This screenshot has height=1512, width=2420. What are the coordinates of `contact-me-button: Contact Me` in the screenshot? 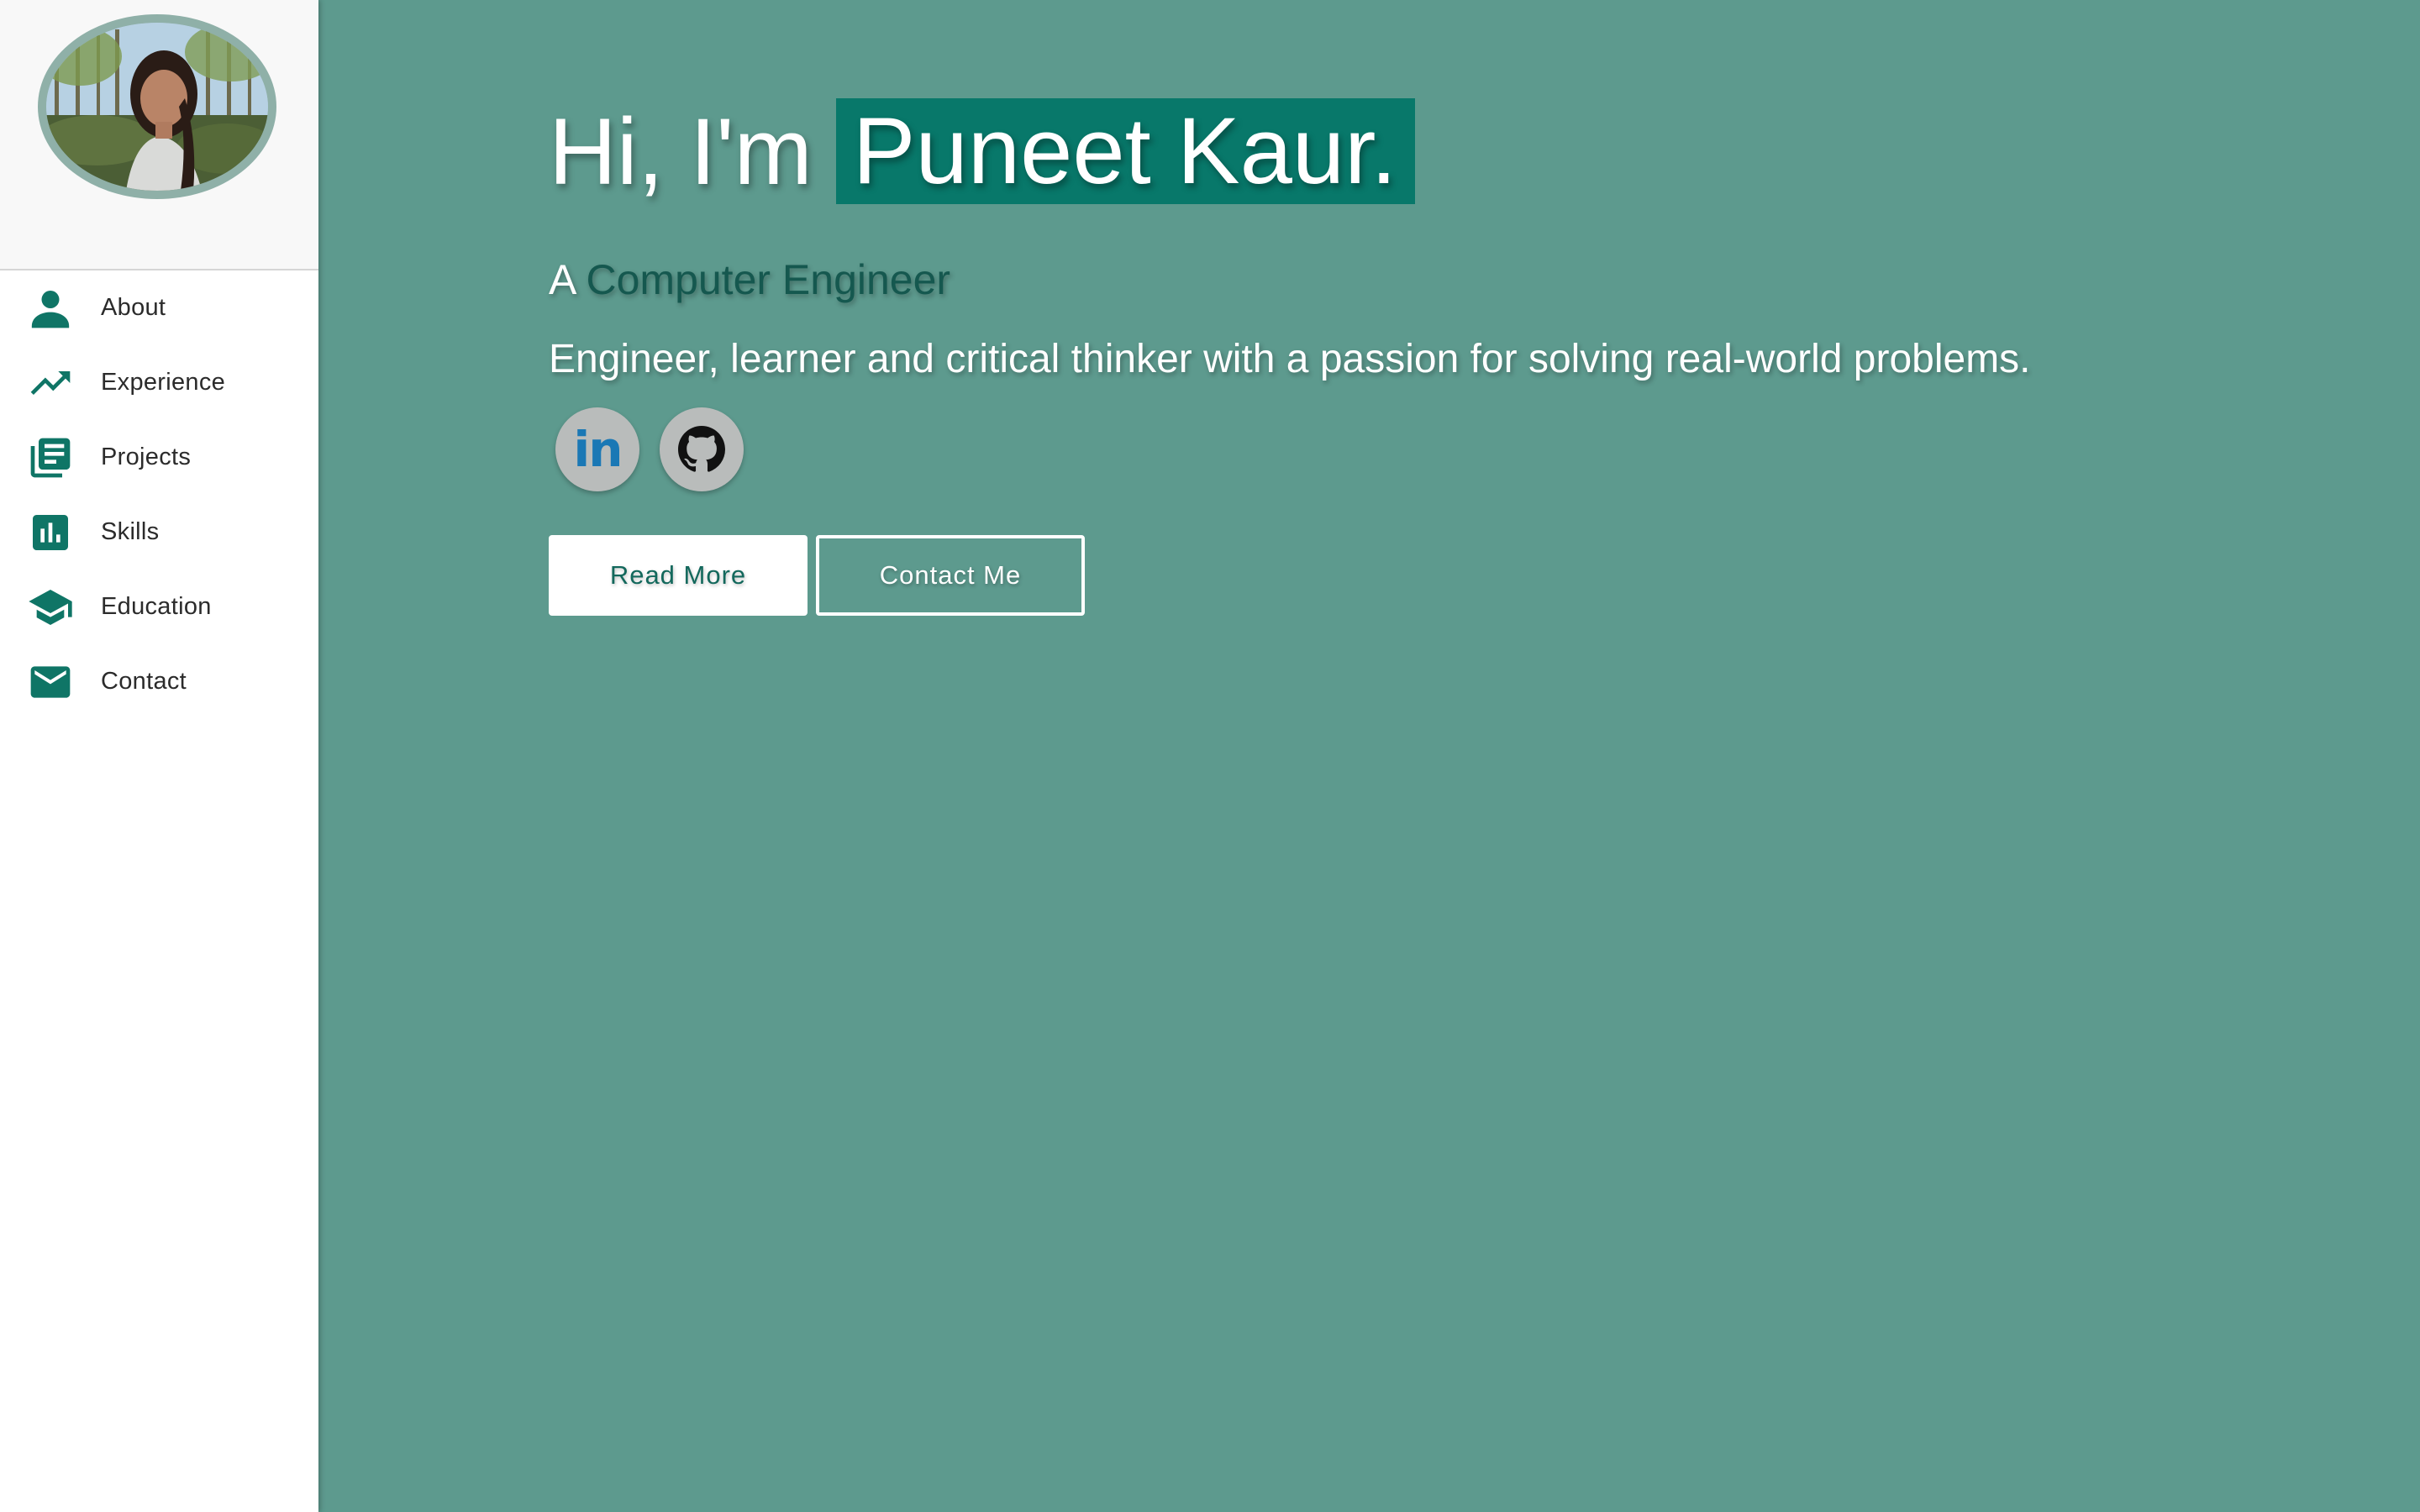 It's located at (951, 575).